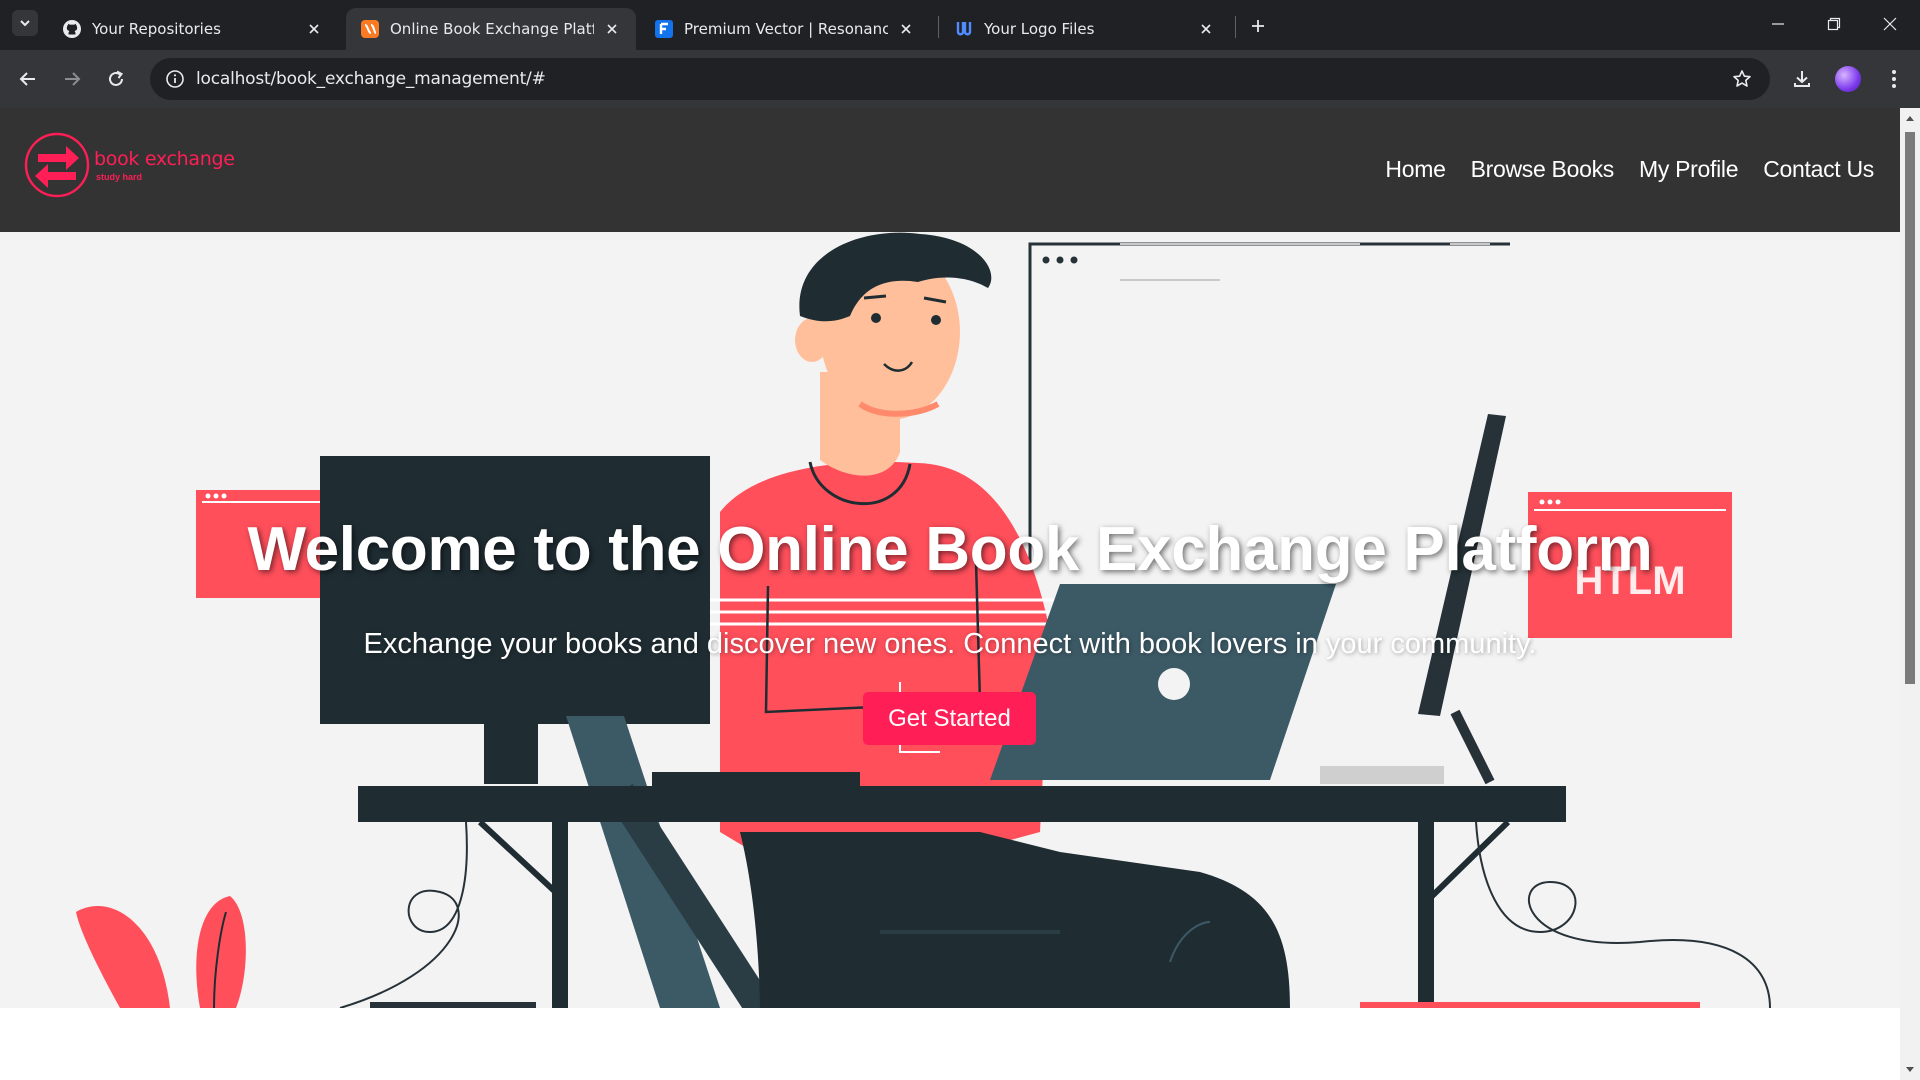  I want to click on chevron-down-icon, so click(25, 23).